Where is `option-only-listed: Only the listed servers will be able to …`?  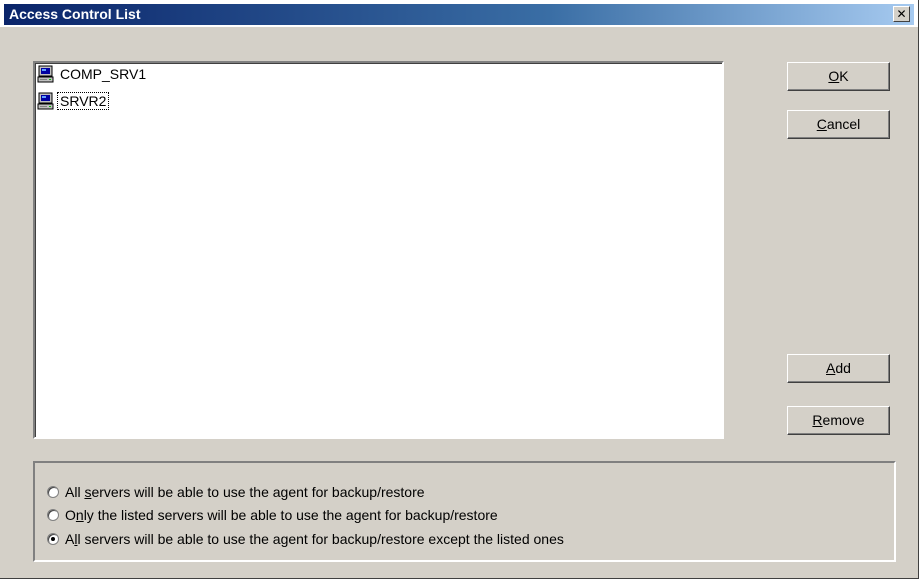 option-only-listed: Only the listed servers will be able to … is located at coordinates (272, 515).